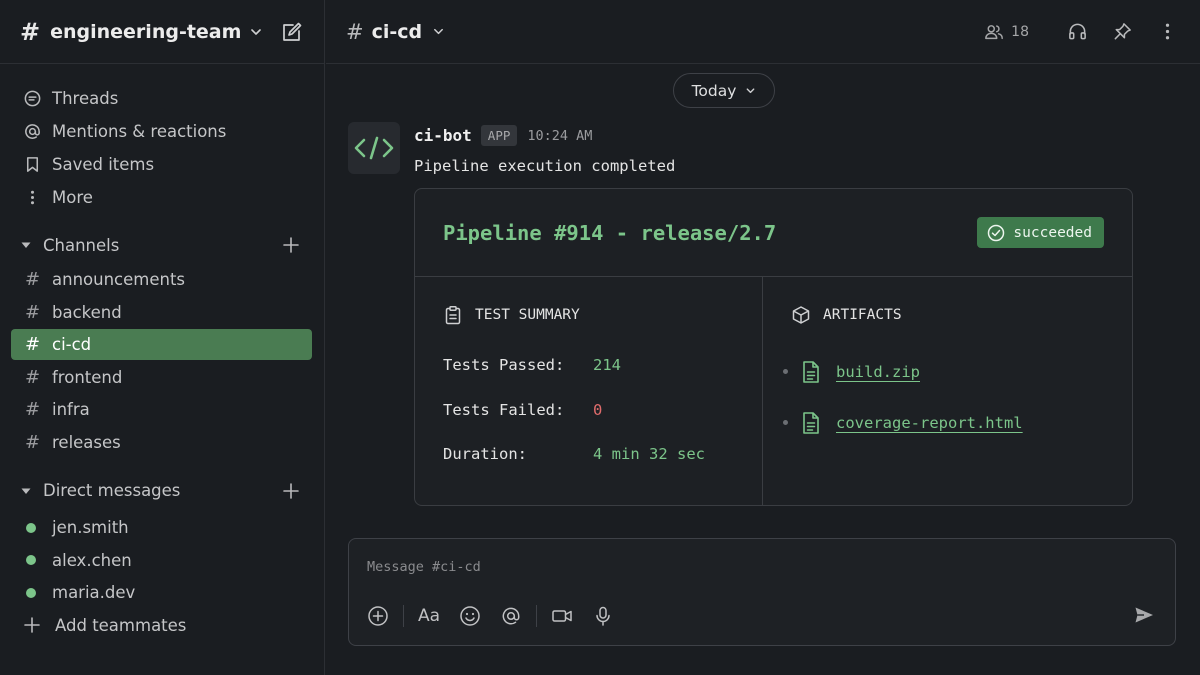 This screenshot has width=1200, height=675. I want to click on stat-row-duration: Duration: 4 min 32 sec, so click(602, 454).